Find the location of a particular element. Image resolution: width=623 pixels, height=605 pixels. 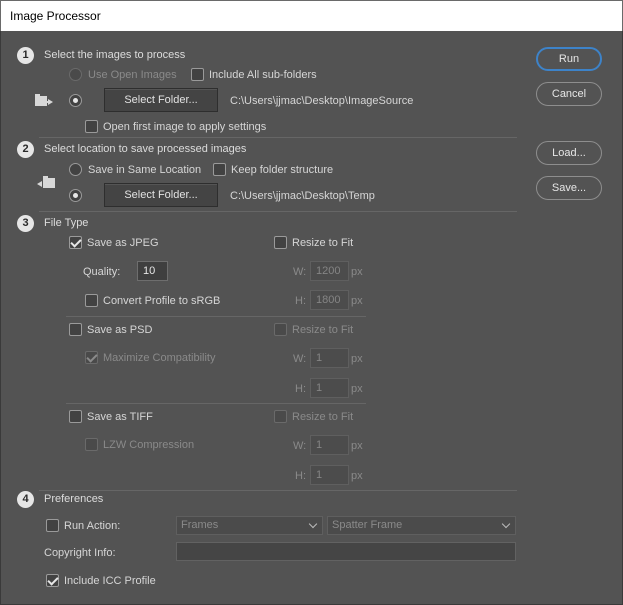

action-set-select: Frames is located at coordinates (249, 525).